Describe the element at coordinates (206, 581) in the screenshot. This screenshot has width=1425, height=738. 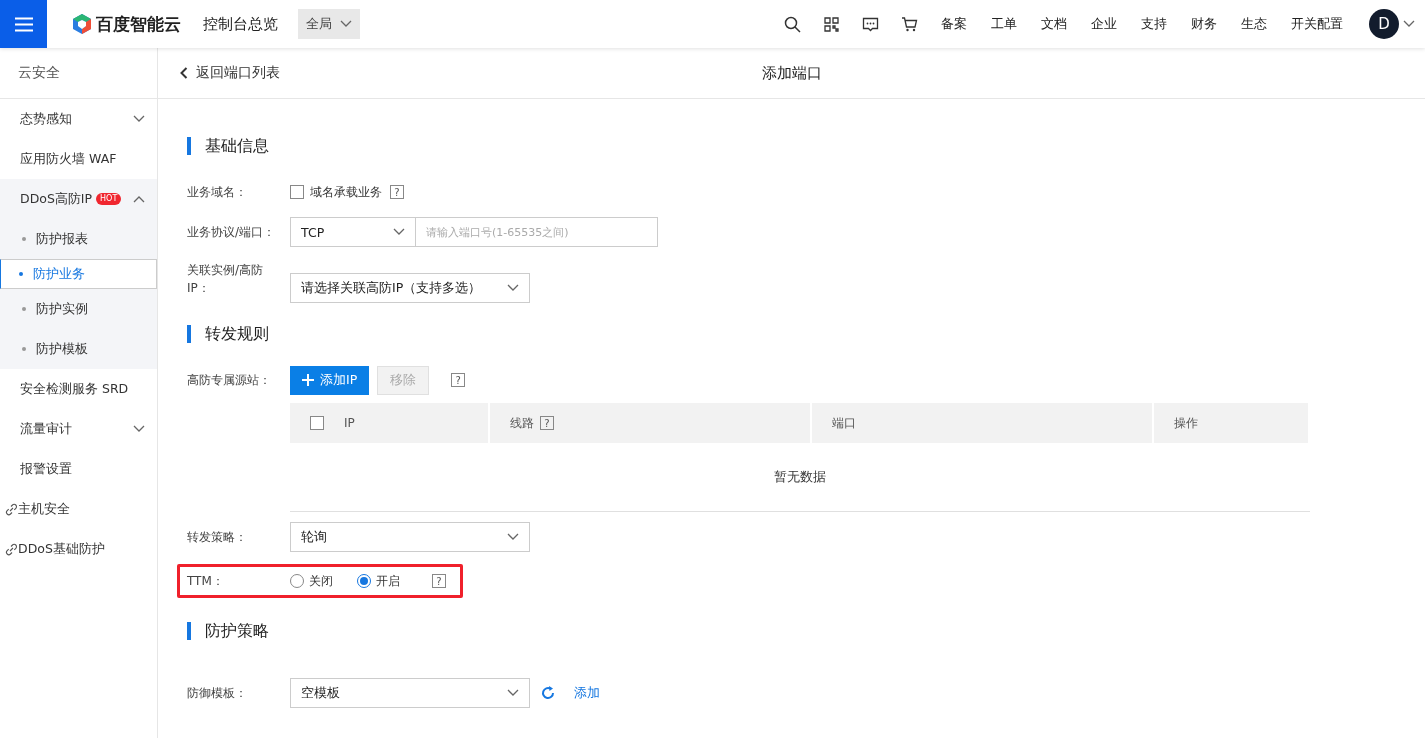
I see `field-label: TTM：` at that location.